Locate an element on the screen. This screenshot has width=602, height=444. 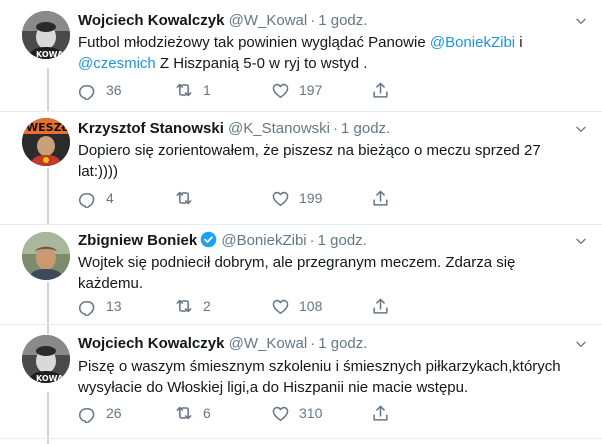
retweet-button: 2 is located at coordinates (192, 306).